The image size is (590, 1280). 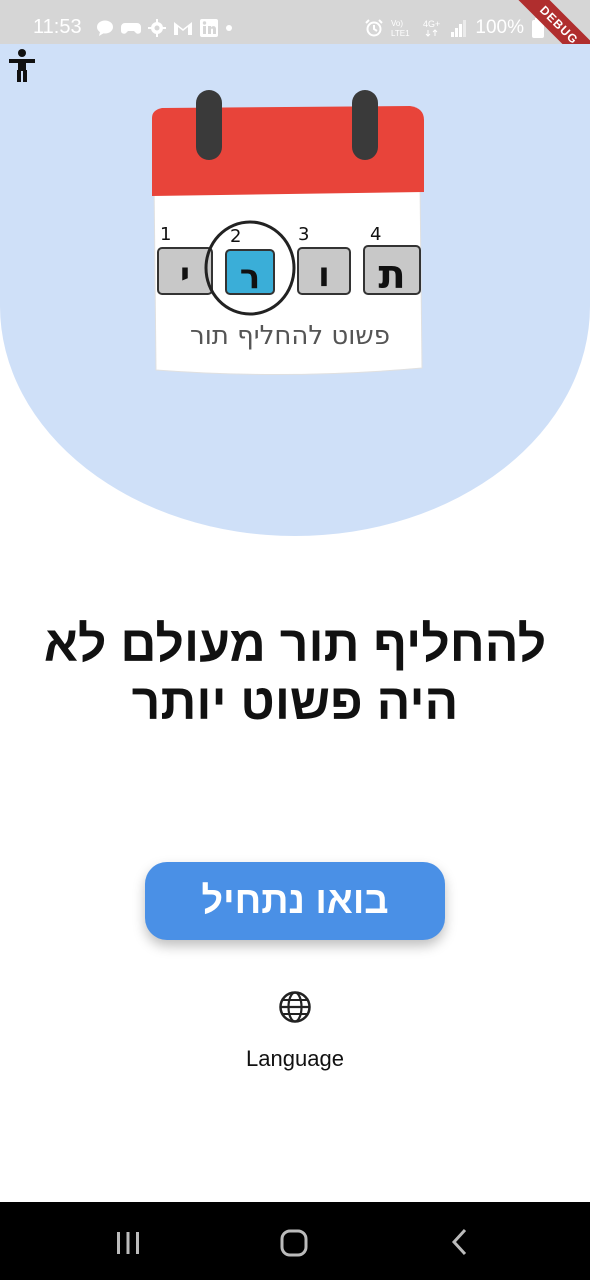 I want to click on status-bar: 11:53 Vo) LTE1 4G+ 100%, so click(x=295, y=22).